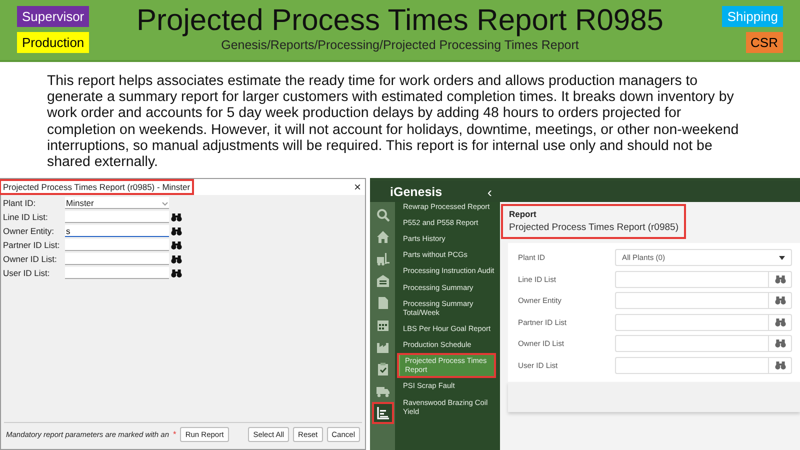 The image size is (800, 450). I want to click on report-name: Projected Process Times Report (r0985), so click(593, 227).